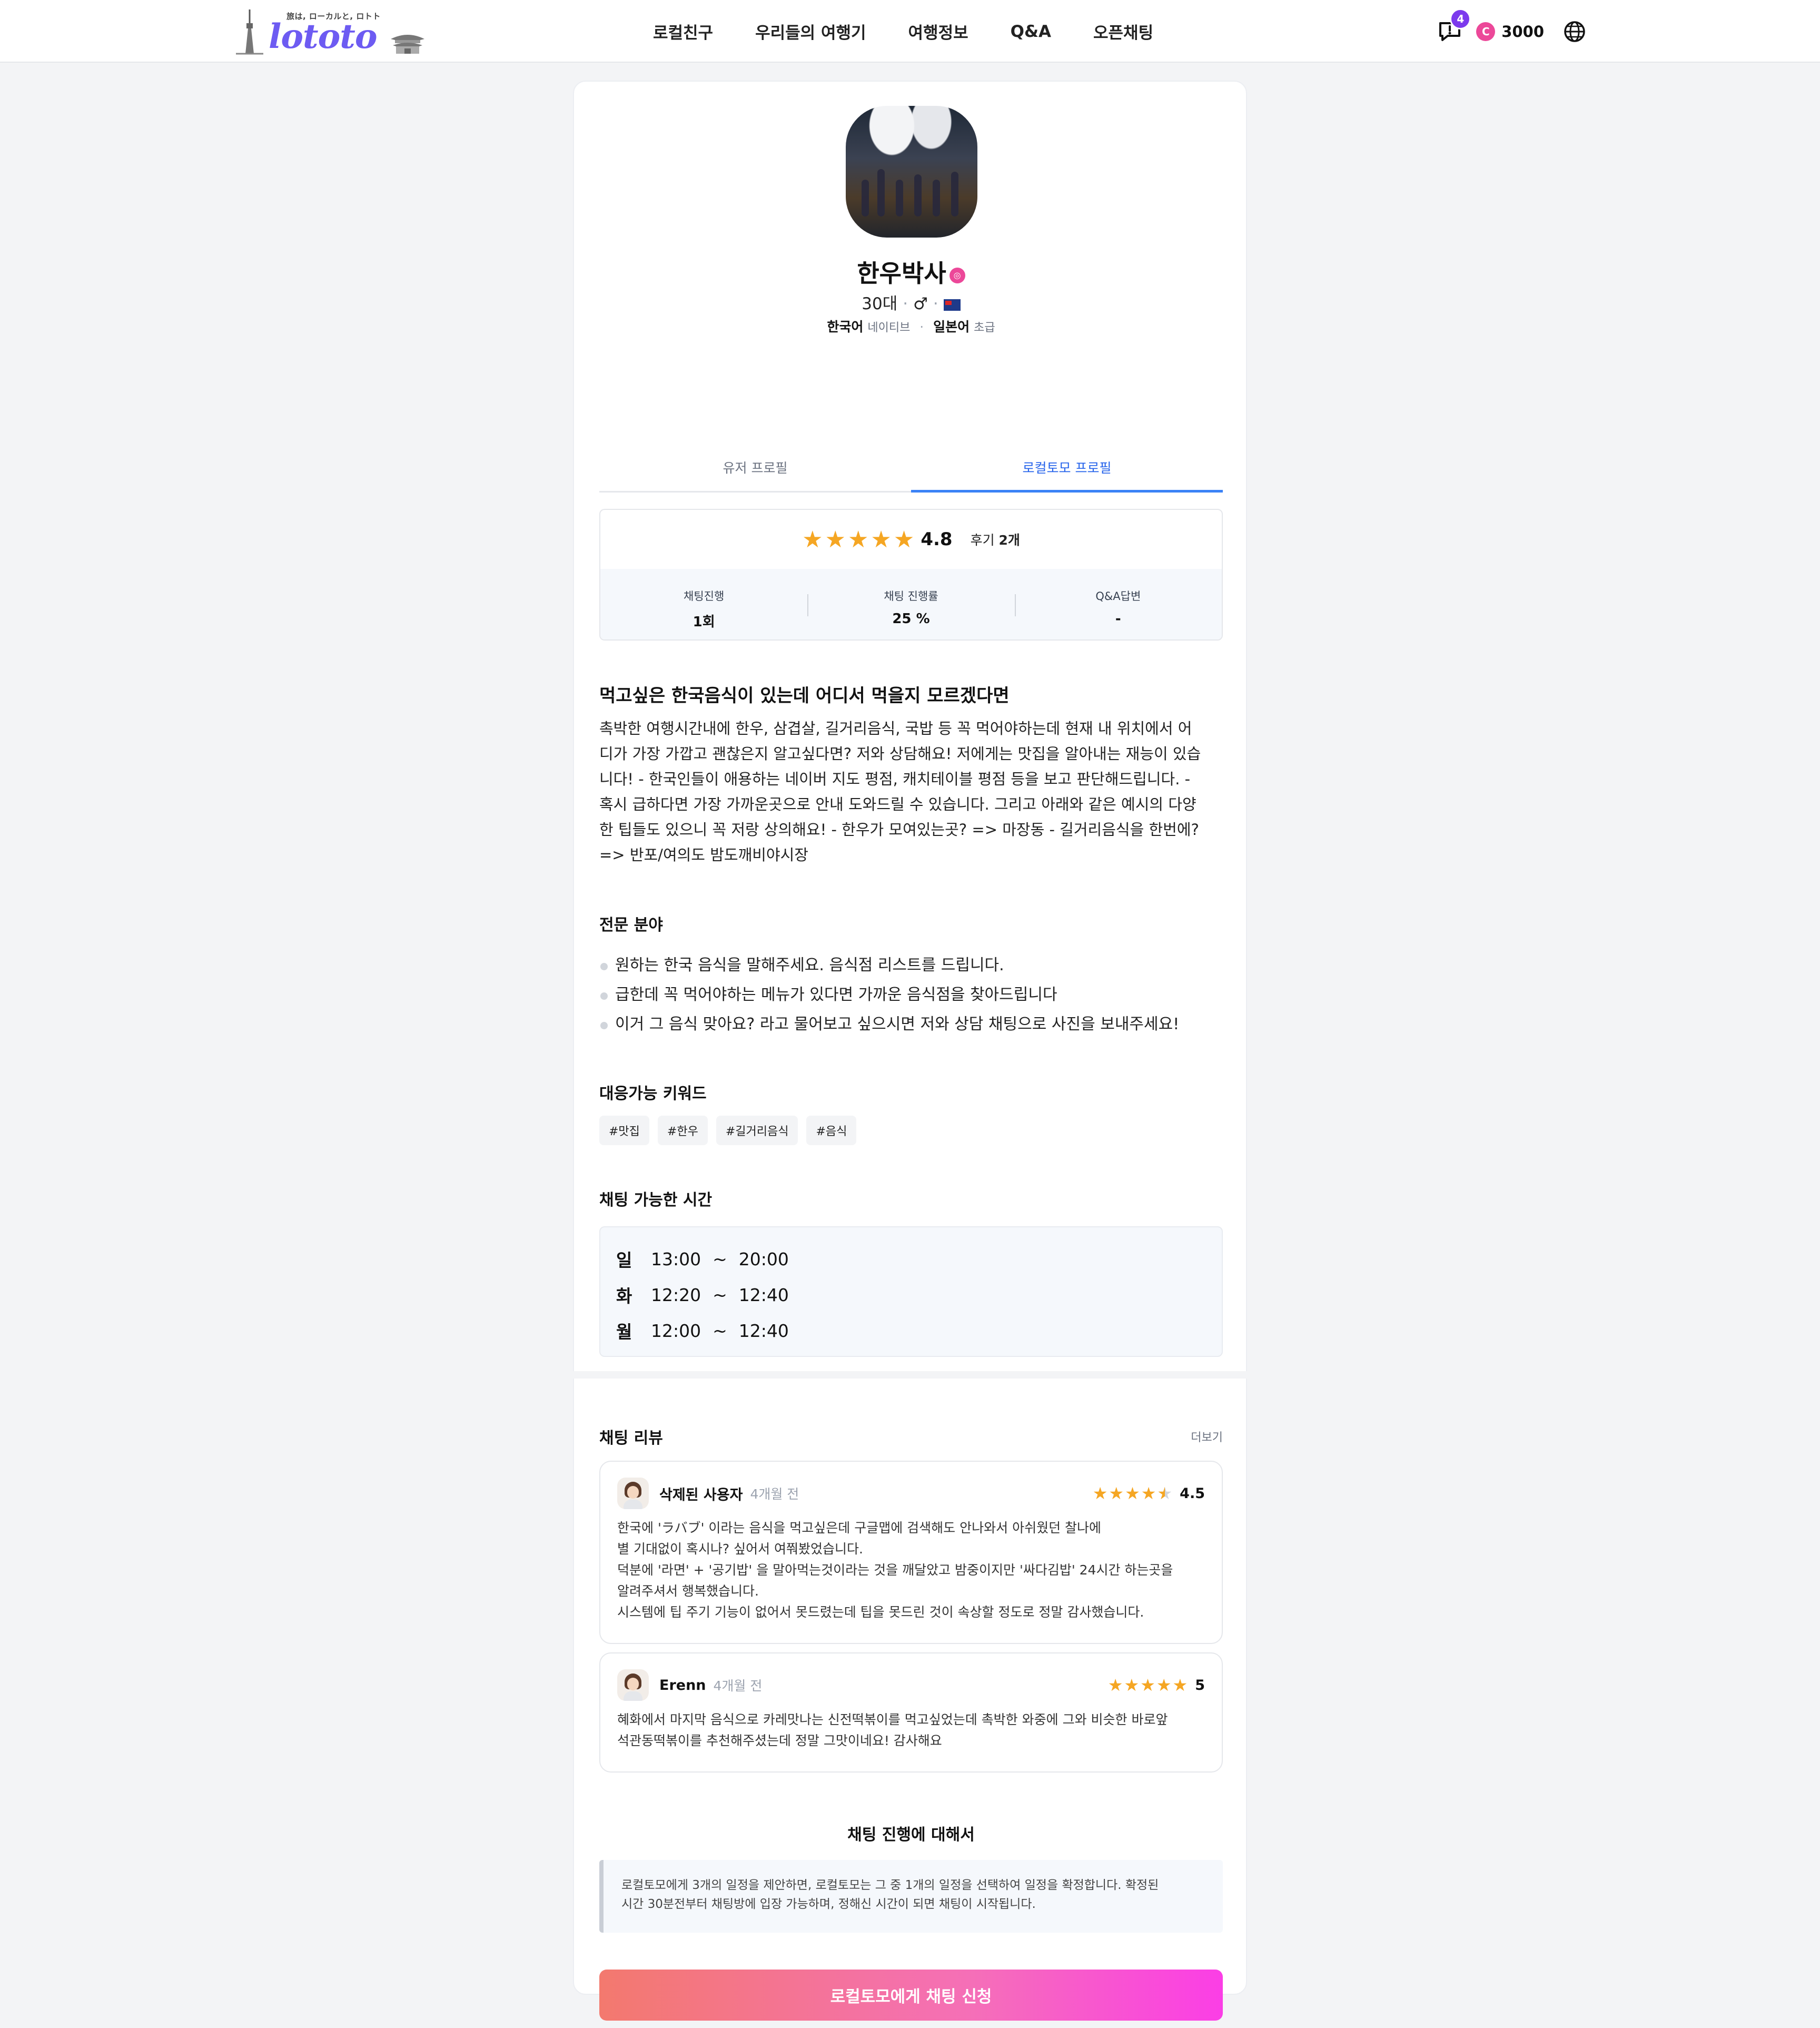 The height and width of the screenshot is (2028, 1820). Describe the element at coordinates (889, 327) in the screenshot. I see `language-level: 네이티브` at that location.